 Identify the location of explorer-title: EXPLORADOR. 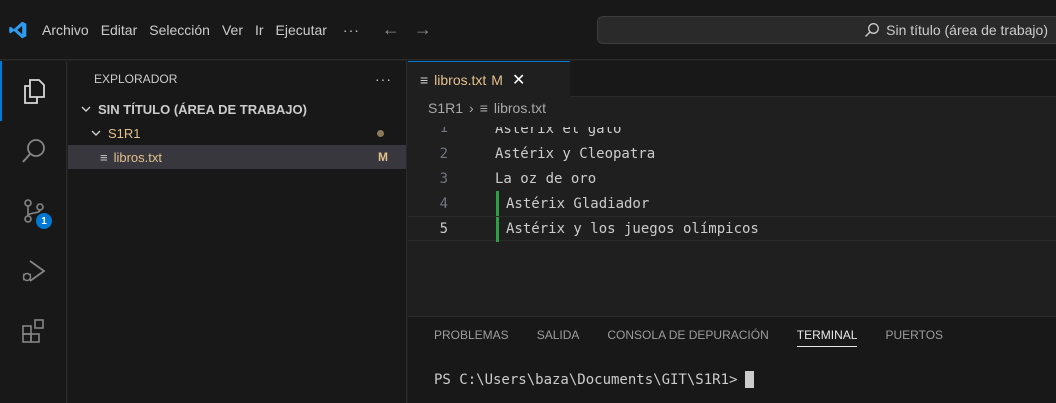
(136, 79).